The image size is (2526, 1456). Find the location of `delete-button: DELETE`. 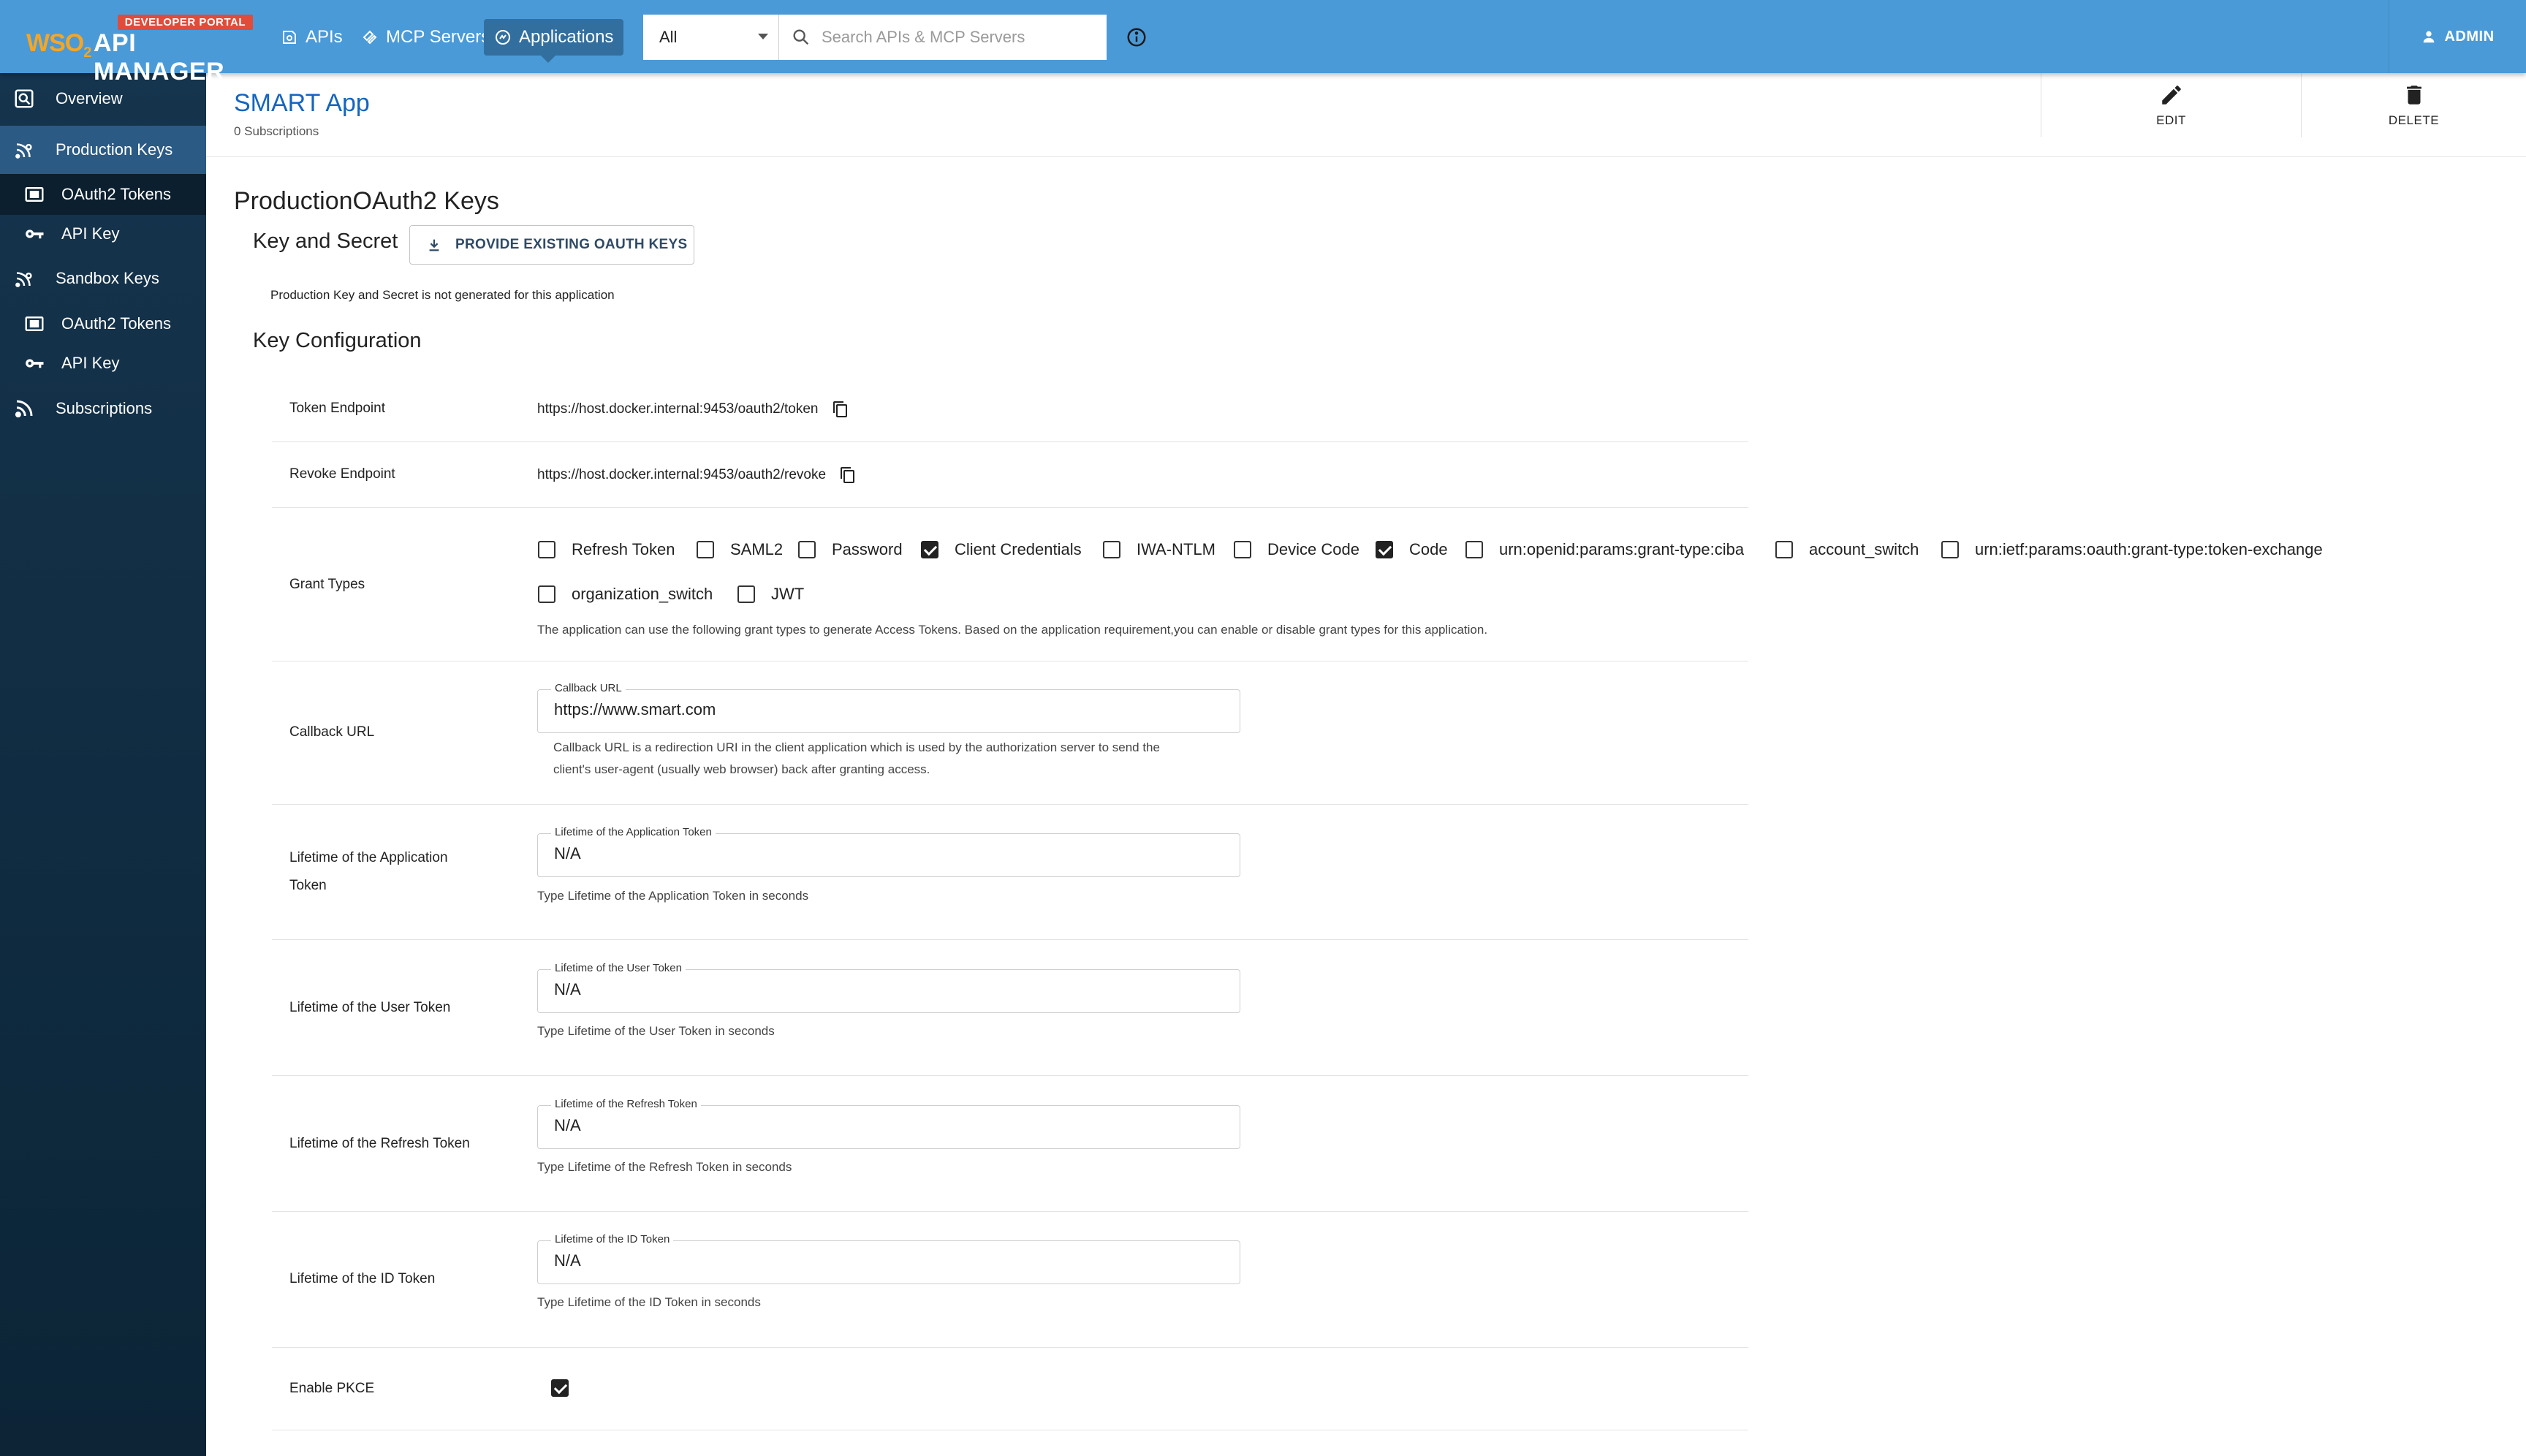

delete-button: DELETE is located at coordinates (2413, 105).